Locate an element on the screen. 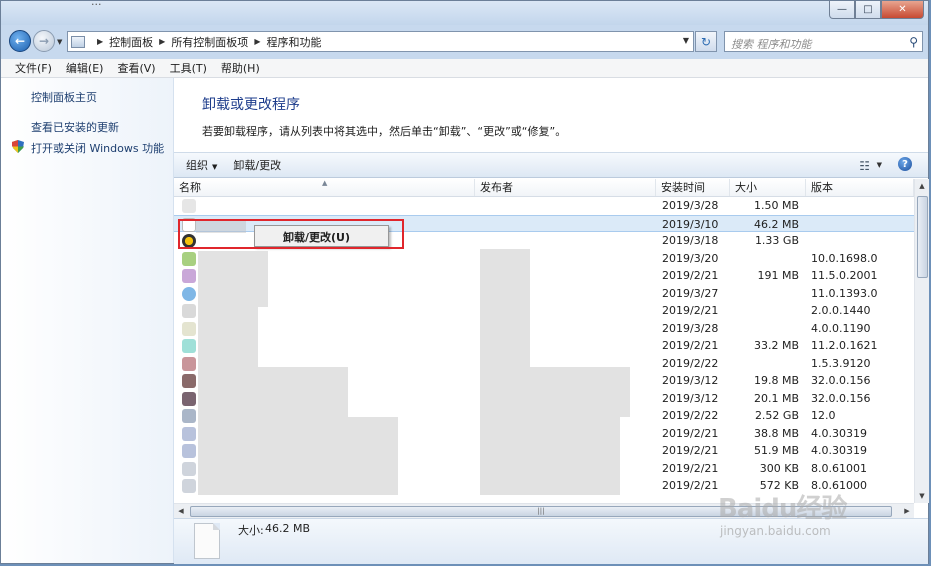 The width and height of the screenshot is (931, 566). organize-button: 组织 ▼ is located at coordinates (199, 165).